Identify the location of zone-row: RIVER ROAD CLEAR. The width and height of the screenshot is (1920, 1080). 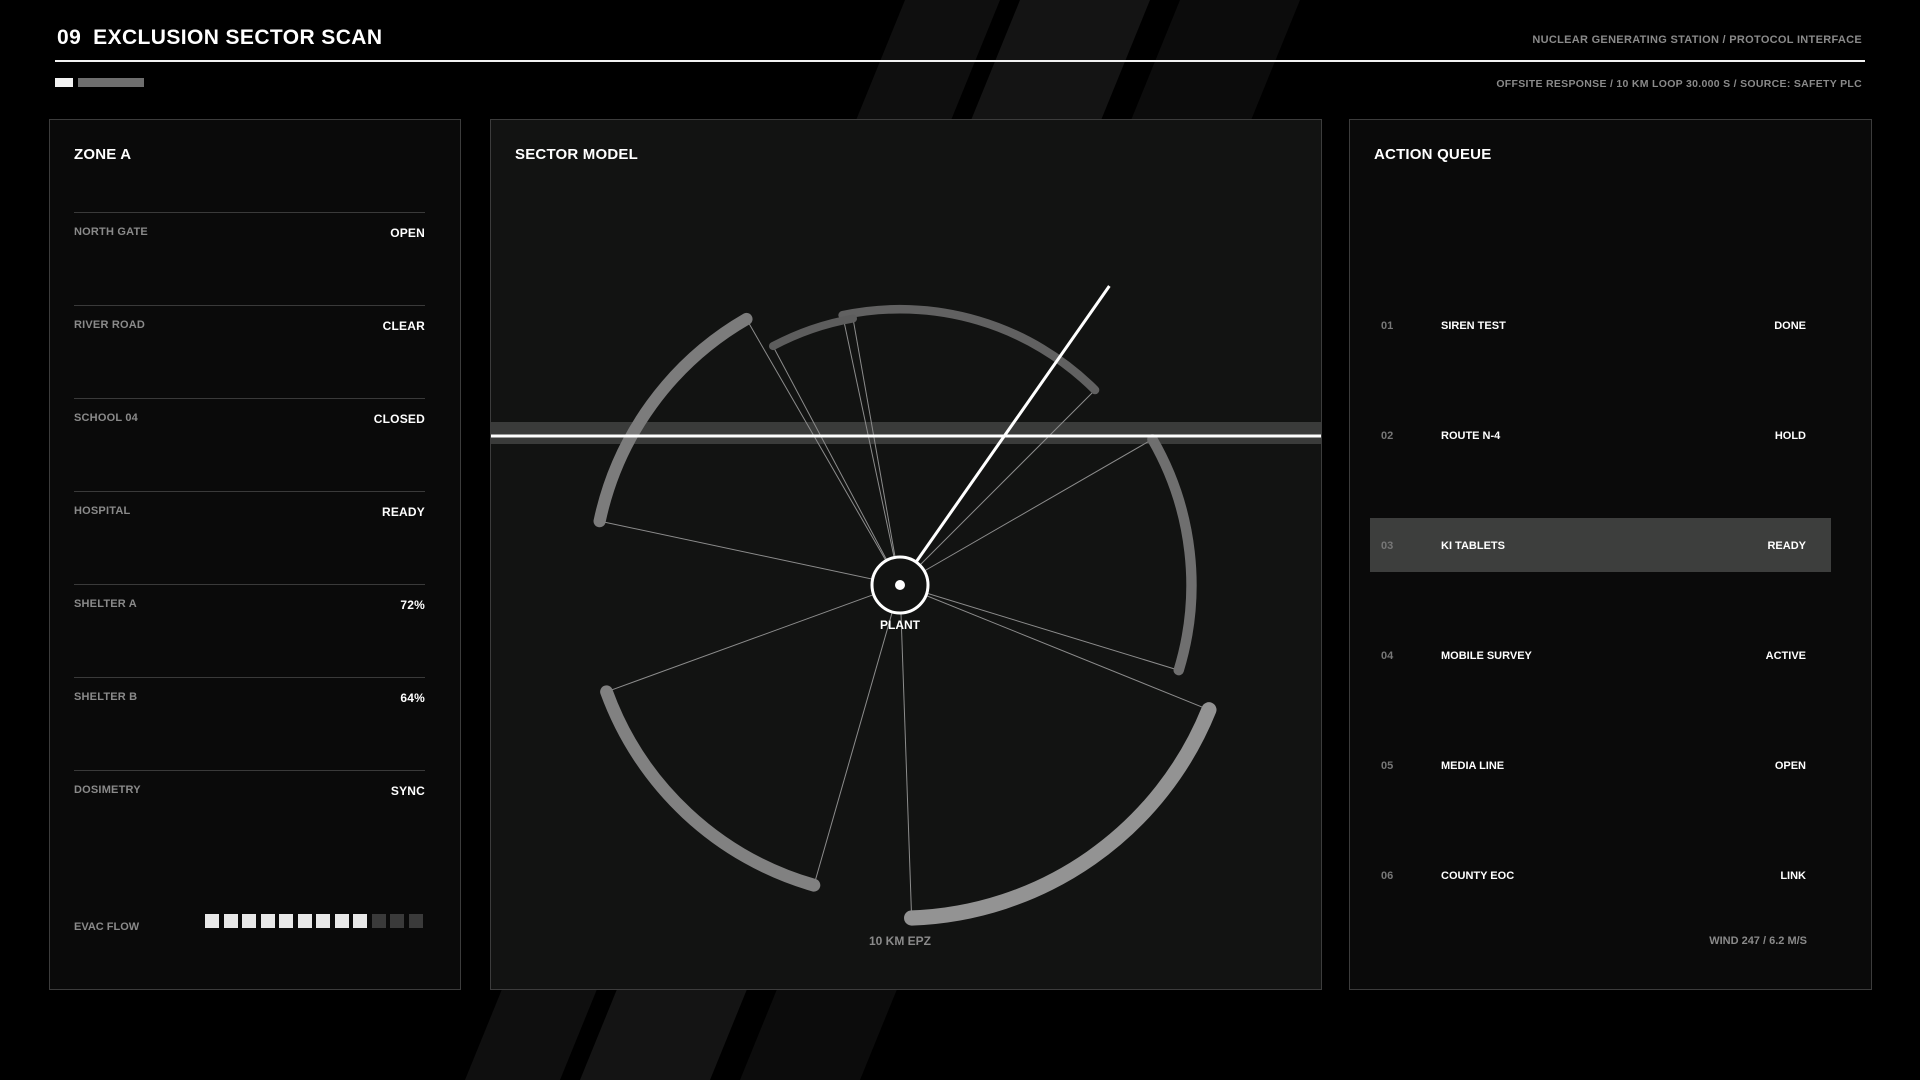
(249, 273).